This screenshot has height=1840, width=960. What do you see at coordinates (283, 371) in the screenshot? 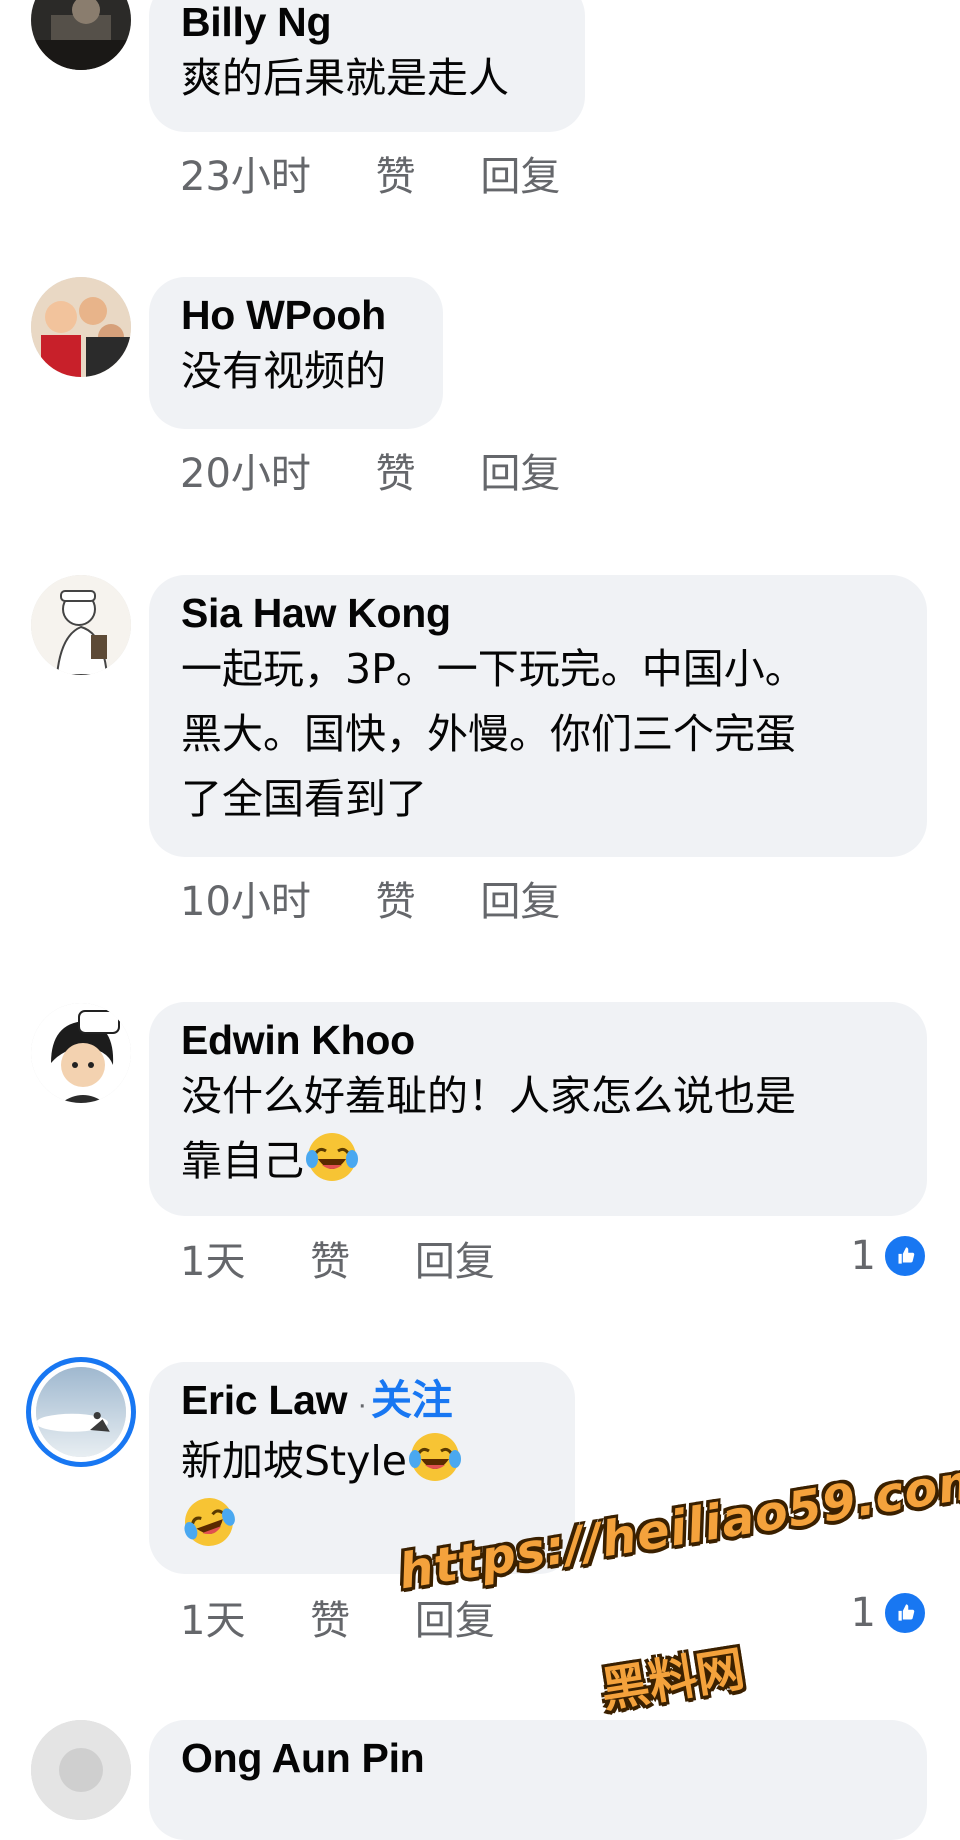
I see `comment-text: 没有视频的` at bounding box center [283, 371].